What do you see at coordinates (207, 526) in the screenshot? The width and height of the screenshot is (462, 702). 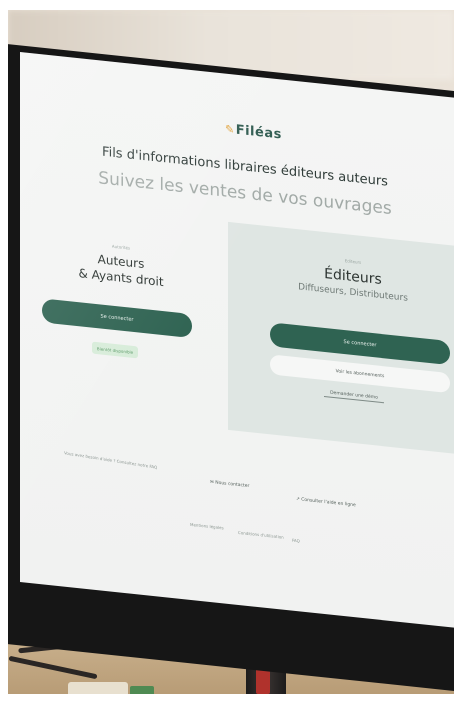 I see `footer-legal-link: Mentions légales` at bounding box center [207, 526].